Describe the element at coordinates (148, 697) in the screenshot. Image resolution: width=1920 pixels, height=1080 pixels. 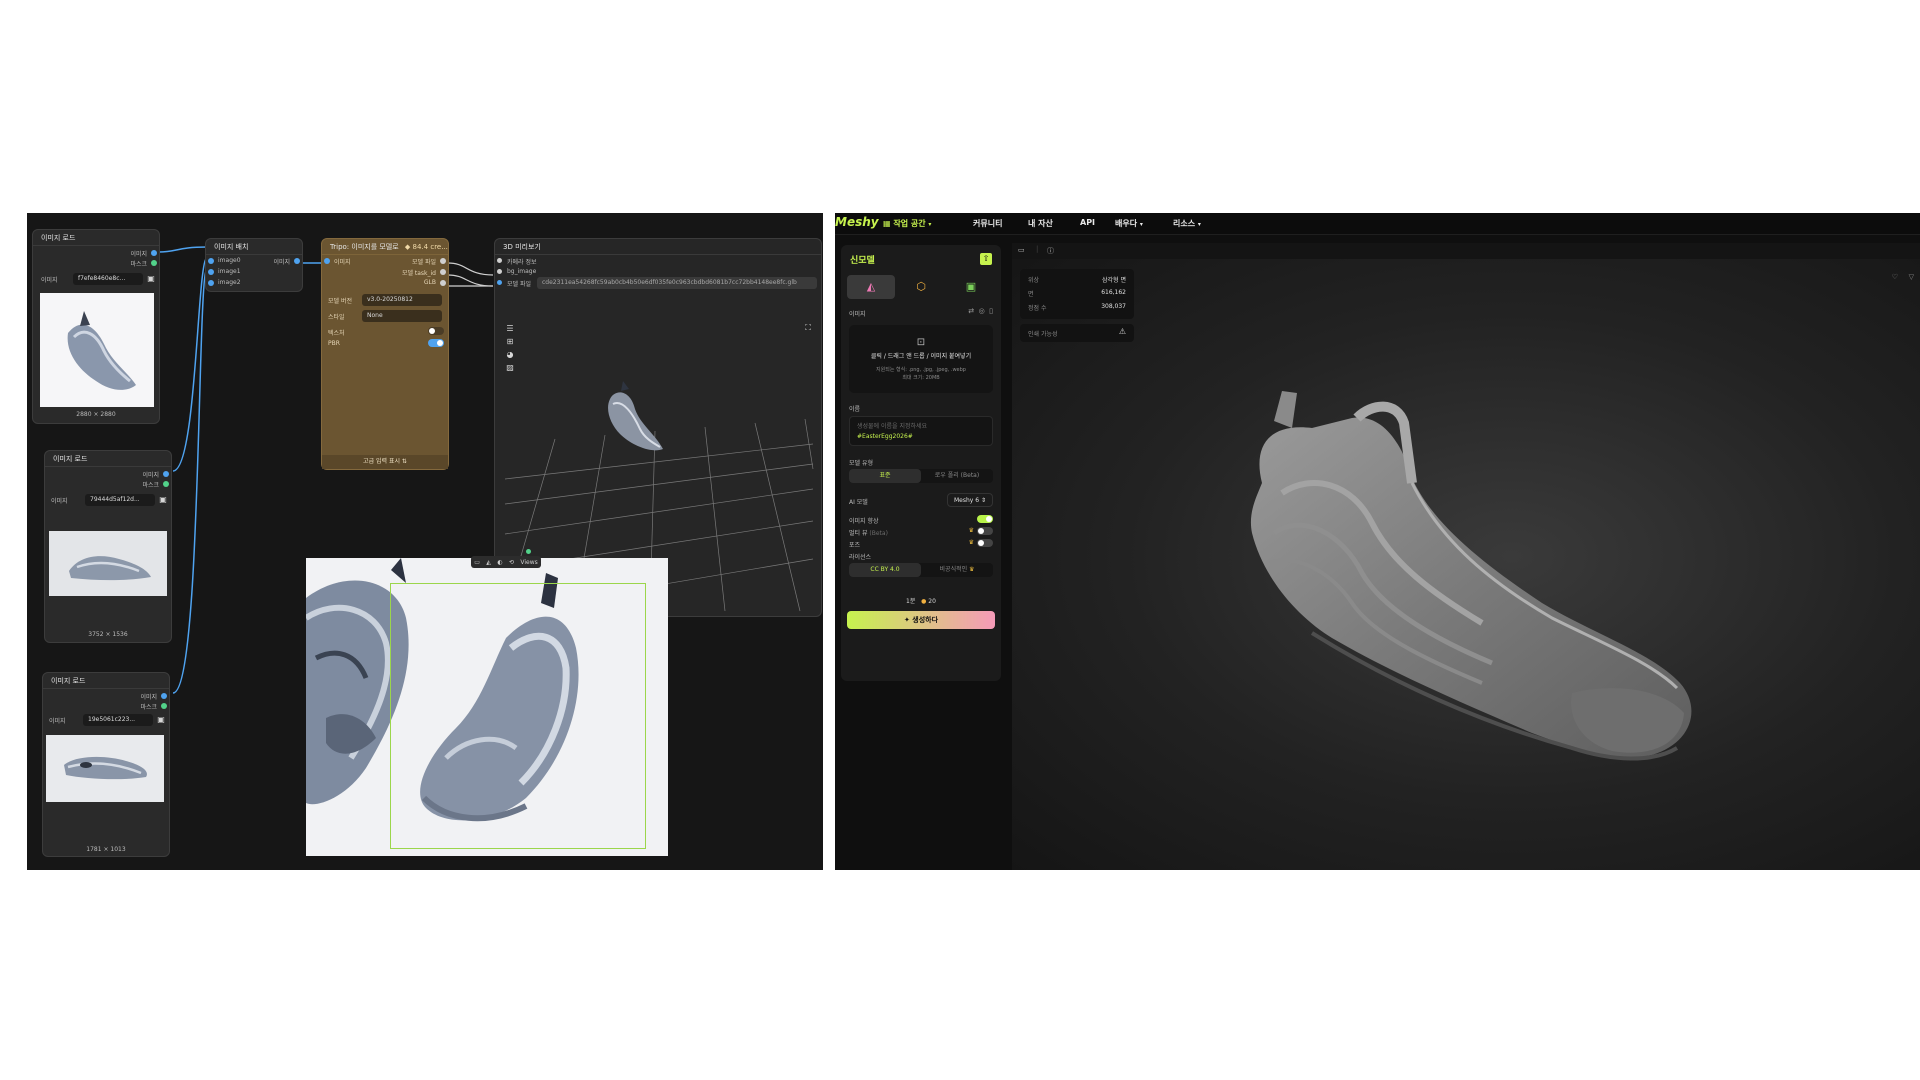
I see `output-image-label: 이미지` at that location.